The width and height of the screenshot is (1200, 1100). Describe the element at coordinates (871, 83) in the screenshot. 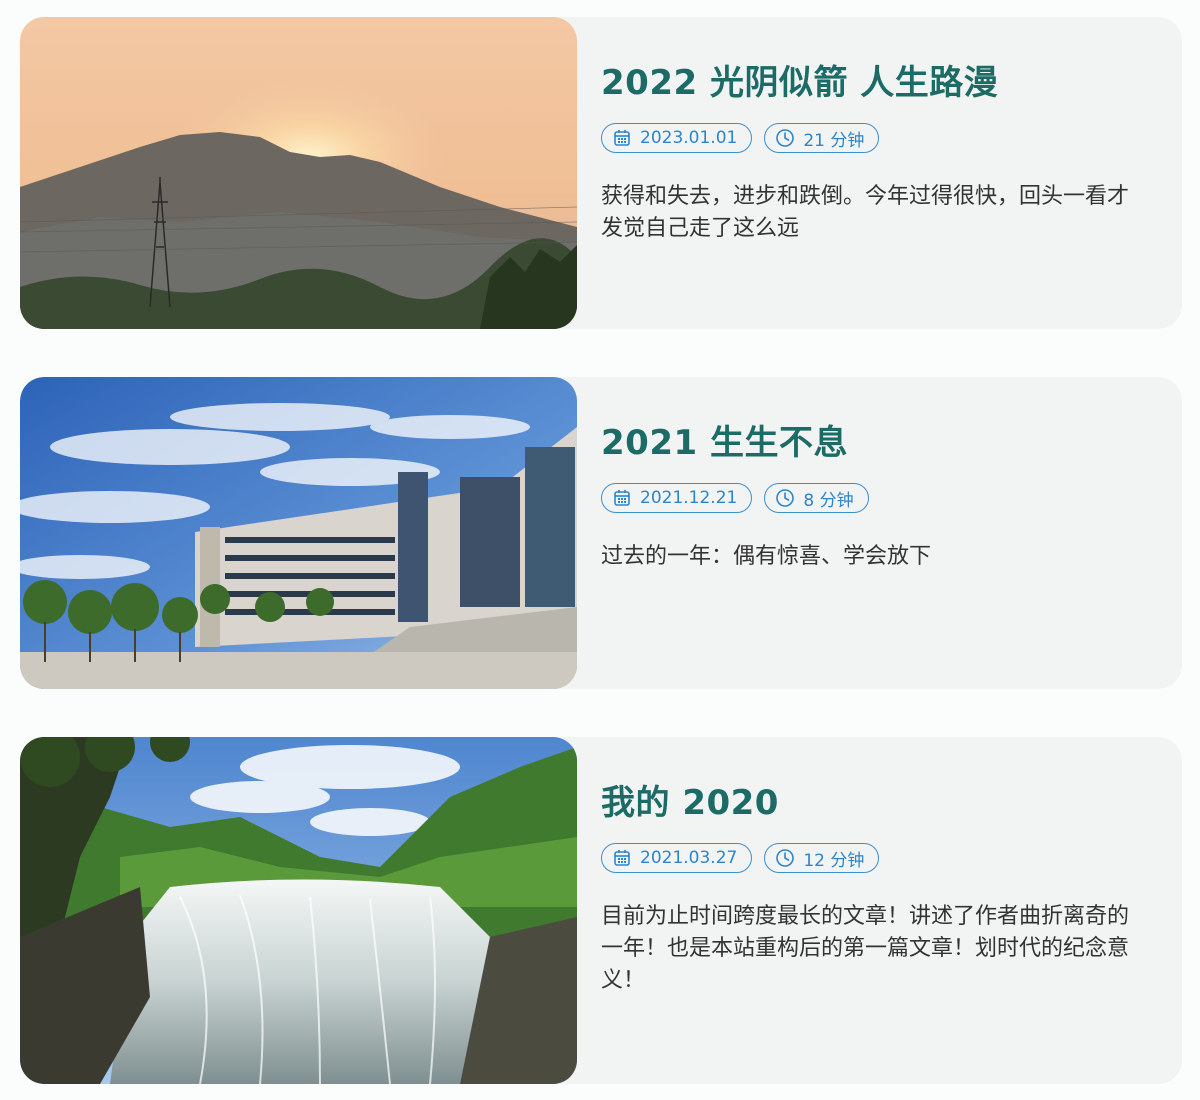

I see `post-title: 2022 光阴似箭 人生路漫` at that location.